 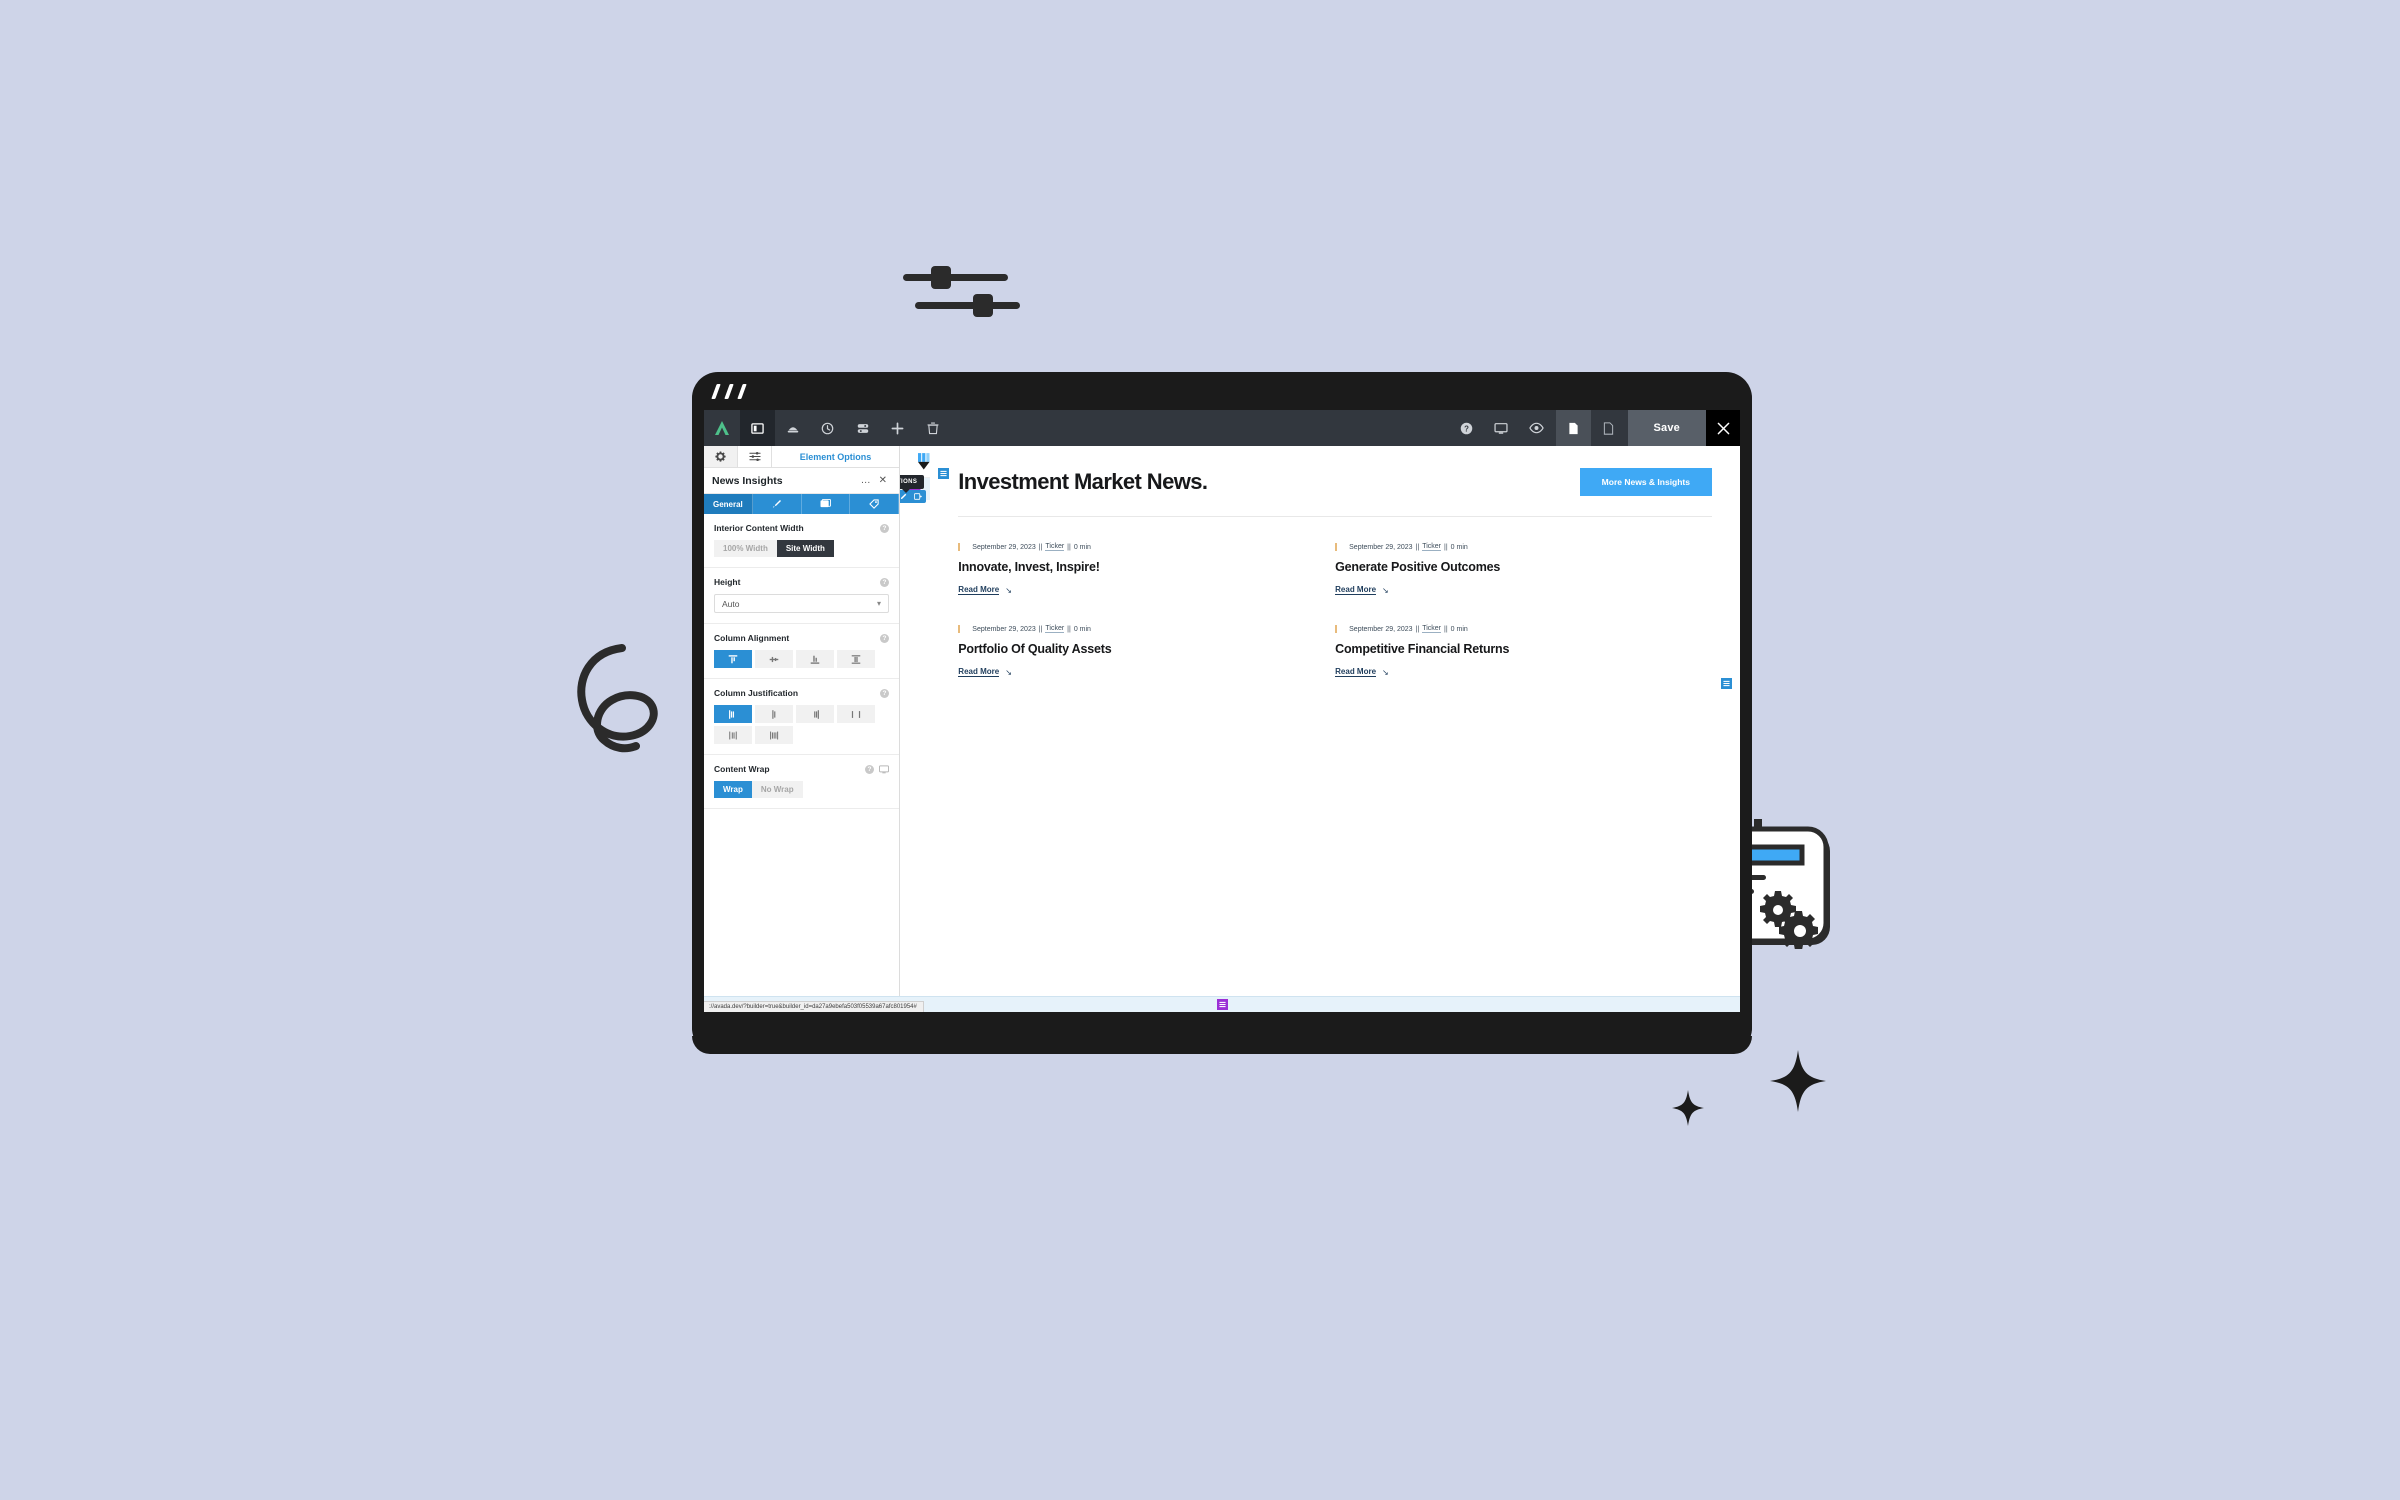 What do you see at coordinates (716, 391) in the screenshot?
I see `bezel-slash-icon` at bounding box center [716, 391].